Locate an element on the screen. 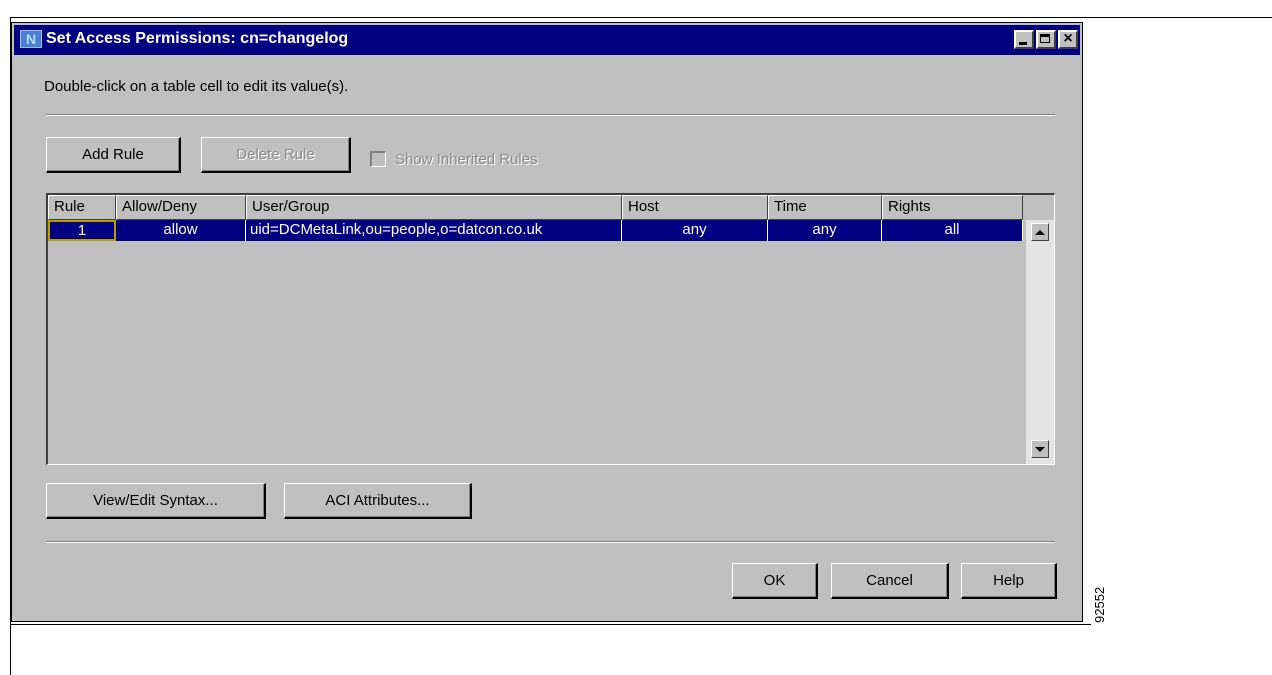 Image resolution: width=1272 pixels, height=675 pixels. figure-frame-top is located at coordinates (641, 17).